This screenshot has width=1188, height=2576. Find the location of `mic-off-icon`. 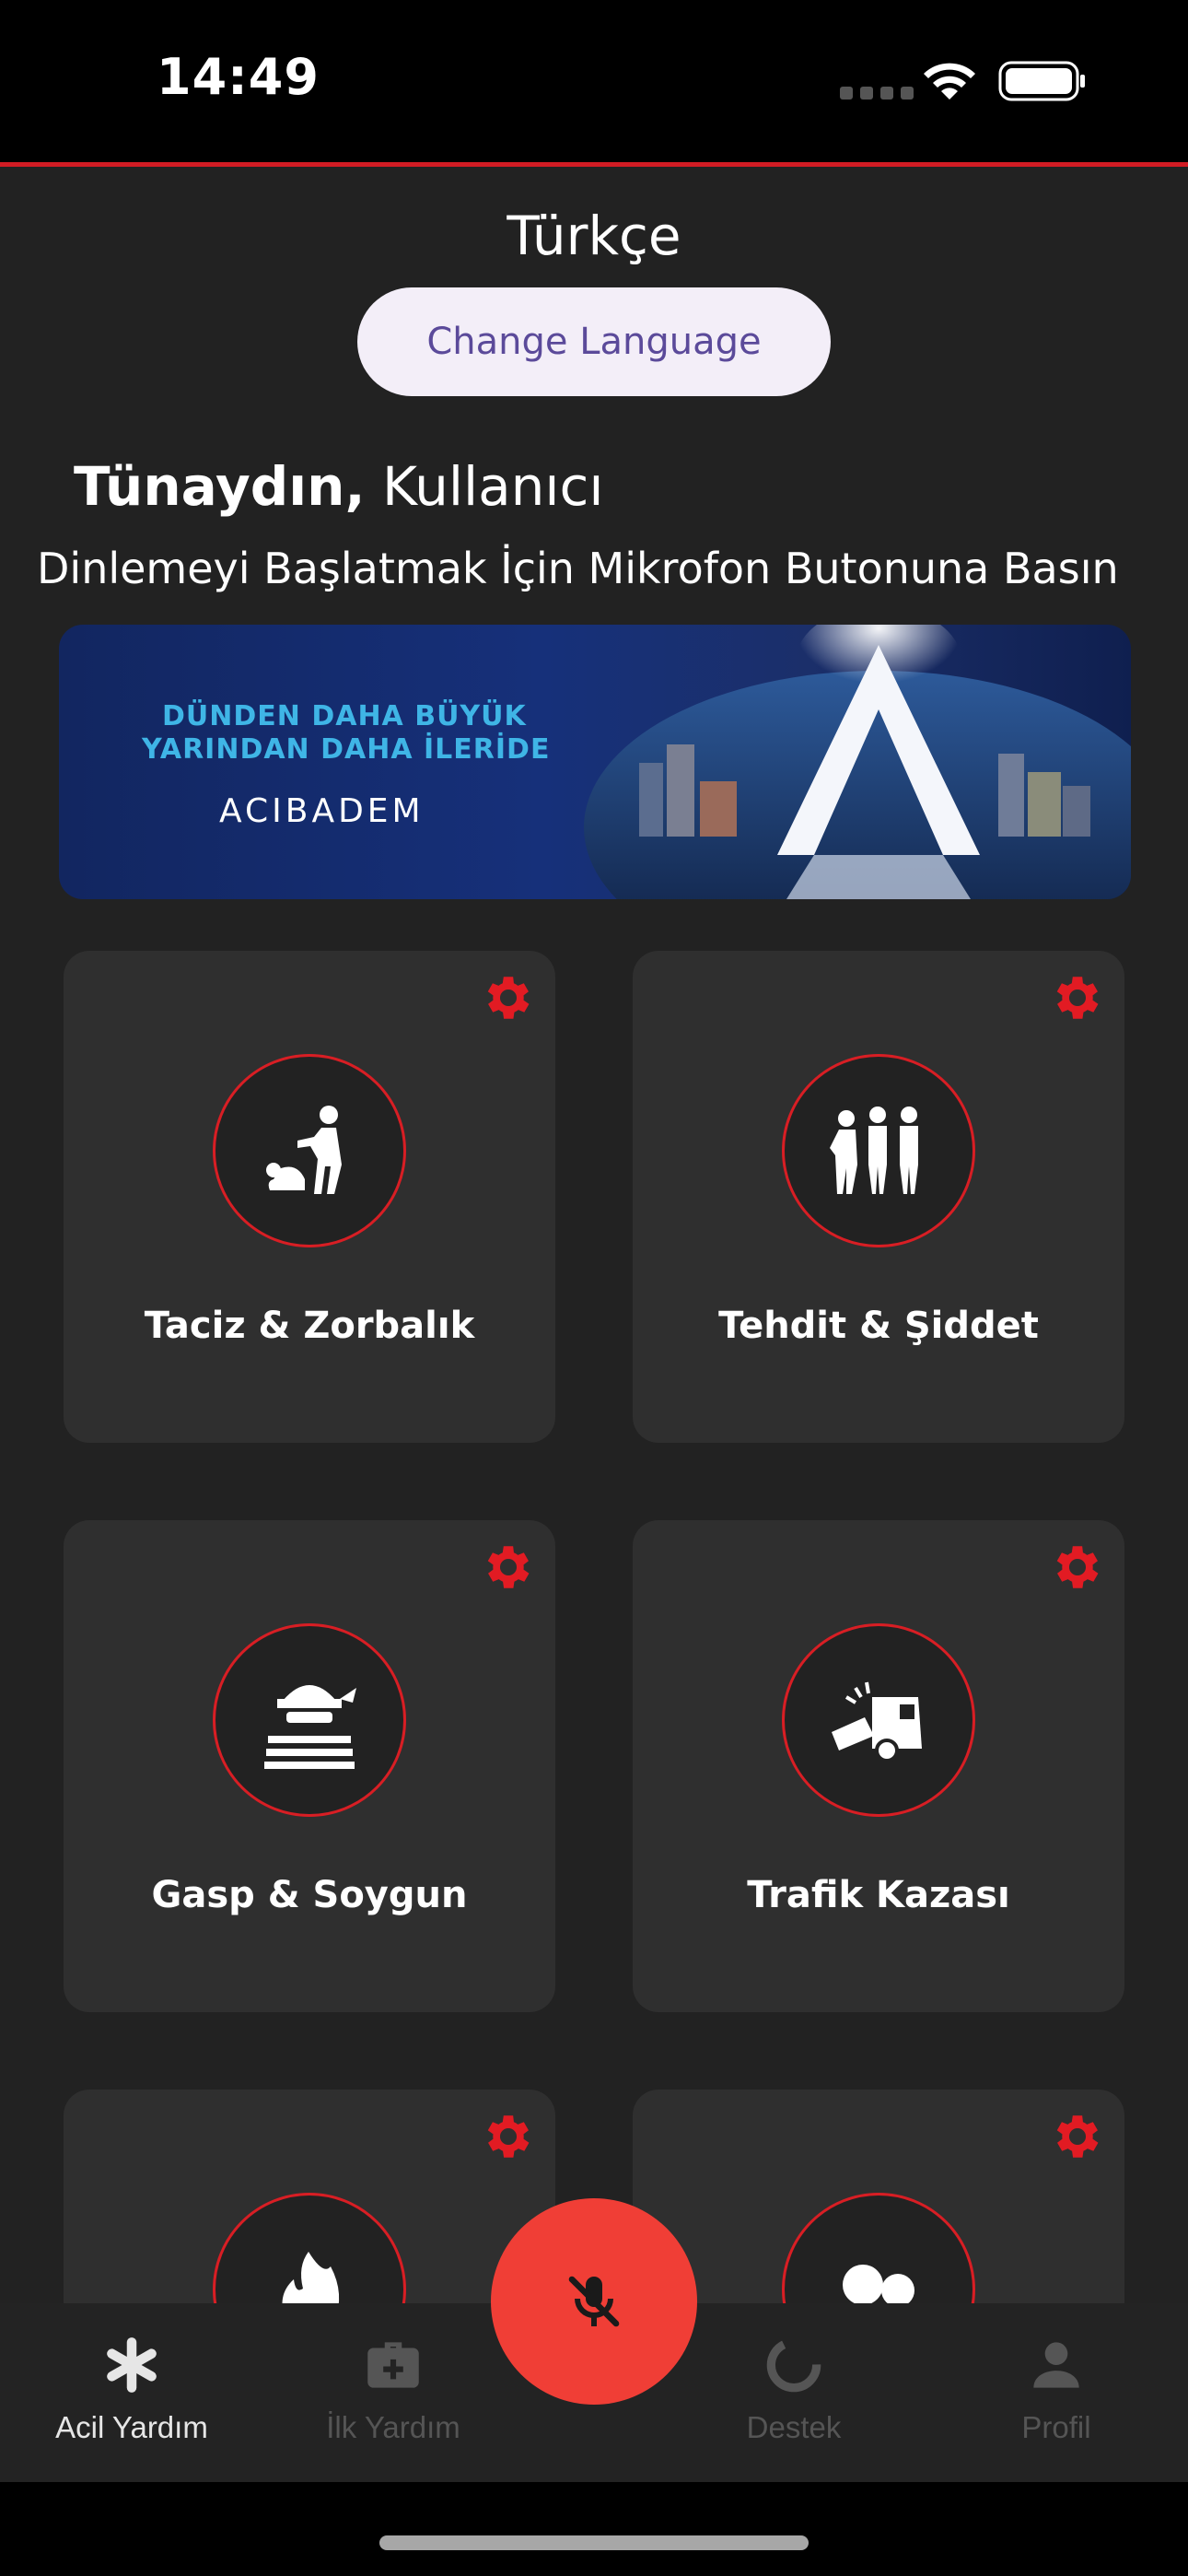

mic-off-icon is located at coordinates (594, 2301).